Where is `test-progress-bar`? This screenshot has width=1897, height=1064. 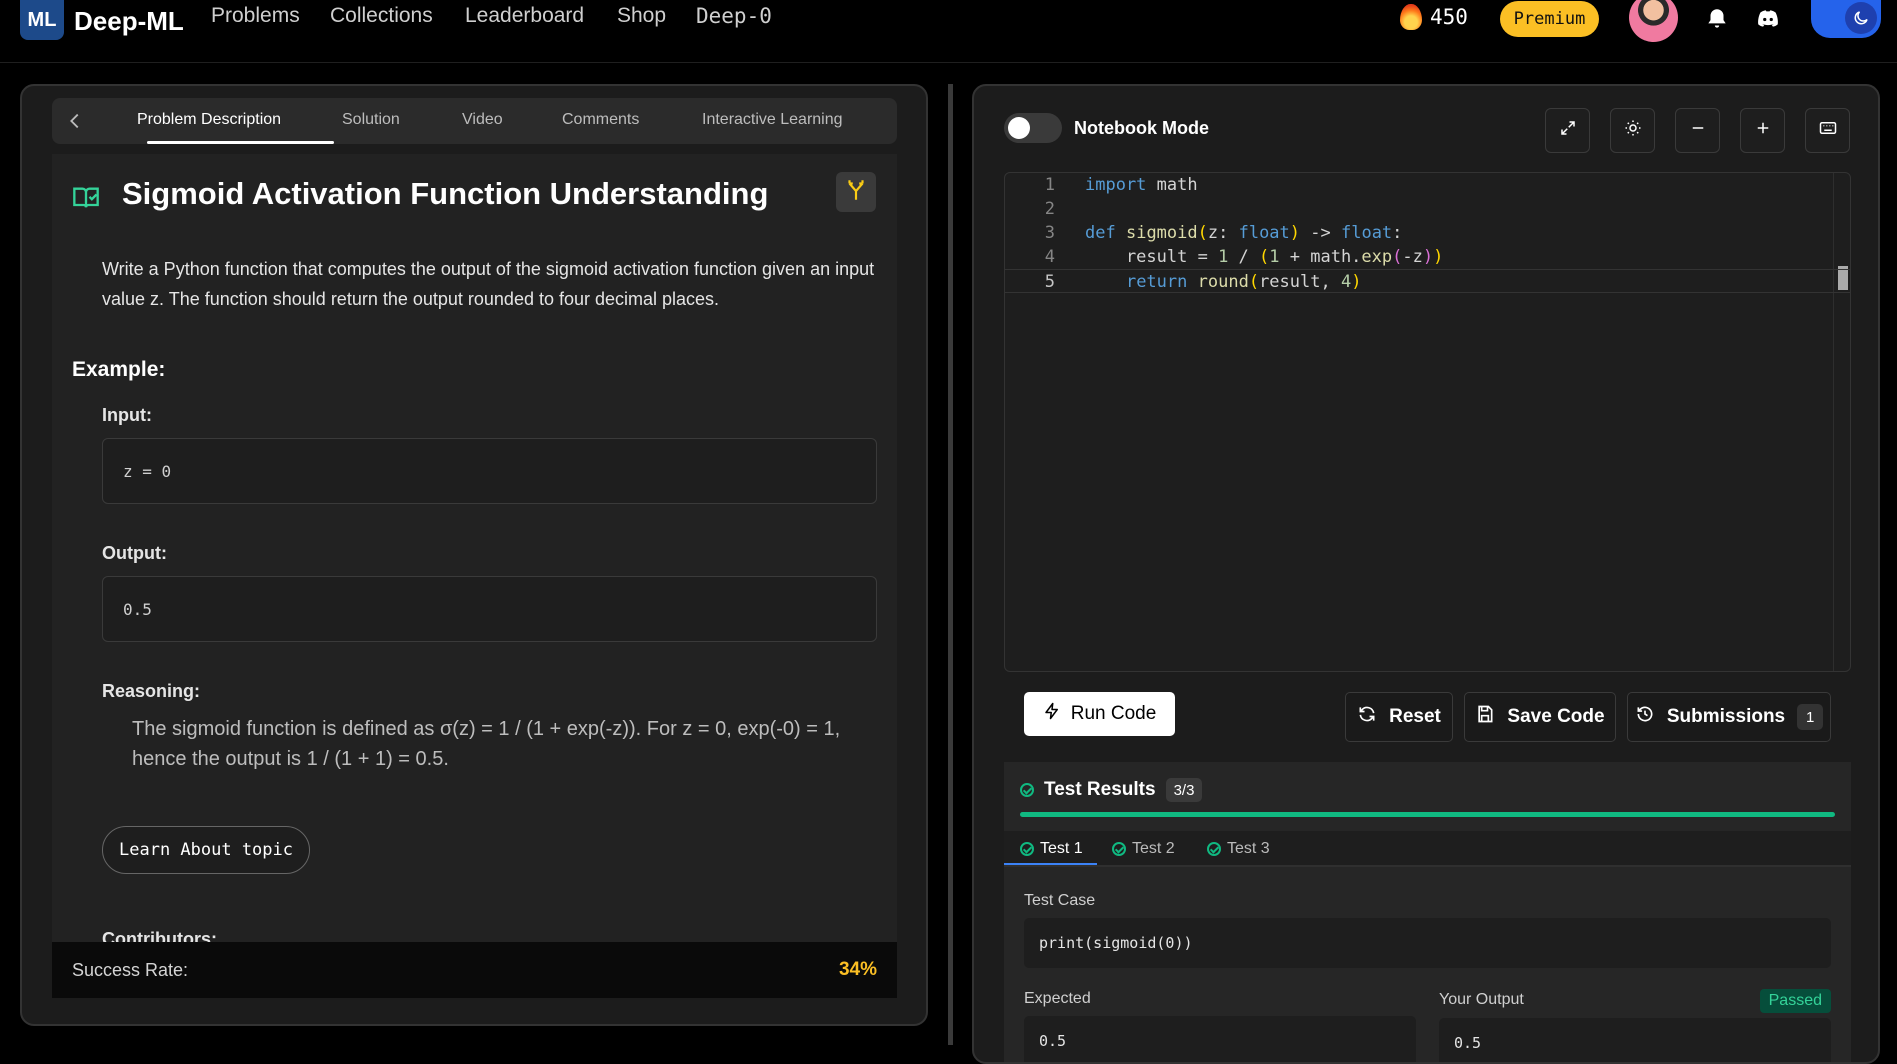
test-progress-bar is located at coordinates (1427, 814).